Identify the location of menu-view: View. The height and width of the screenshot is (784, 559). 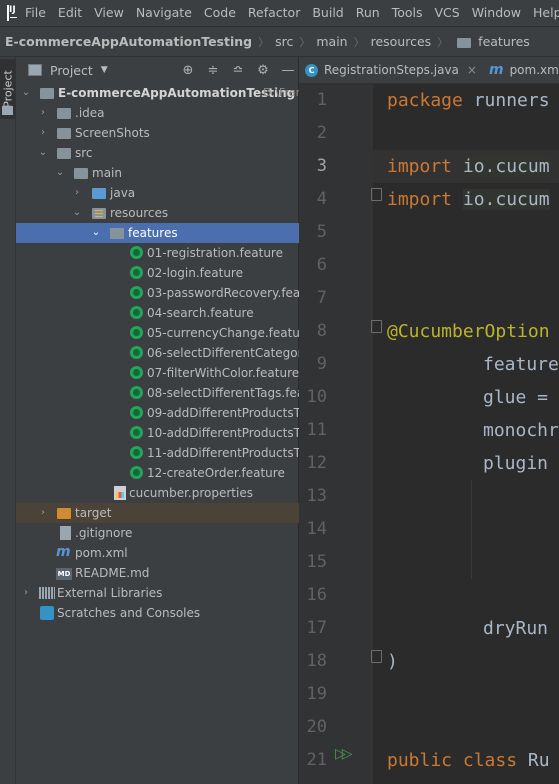
(109, 13).